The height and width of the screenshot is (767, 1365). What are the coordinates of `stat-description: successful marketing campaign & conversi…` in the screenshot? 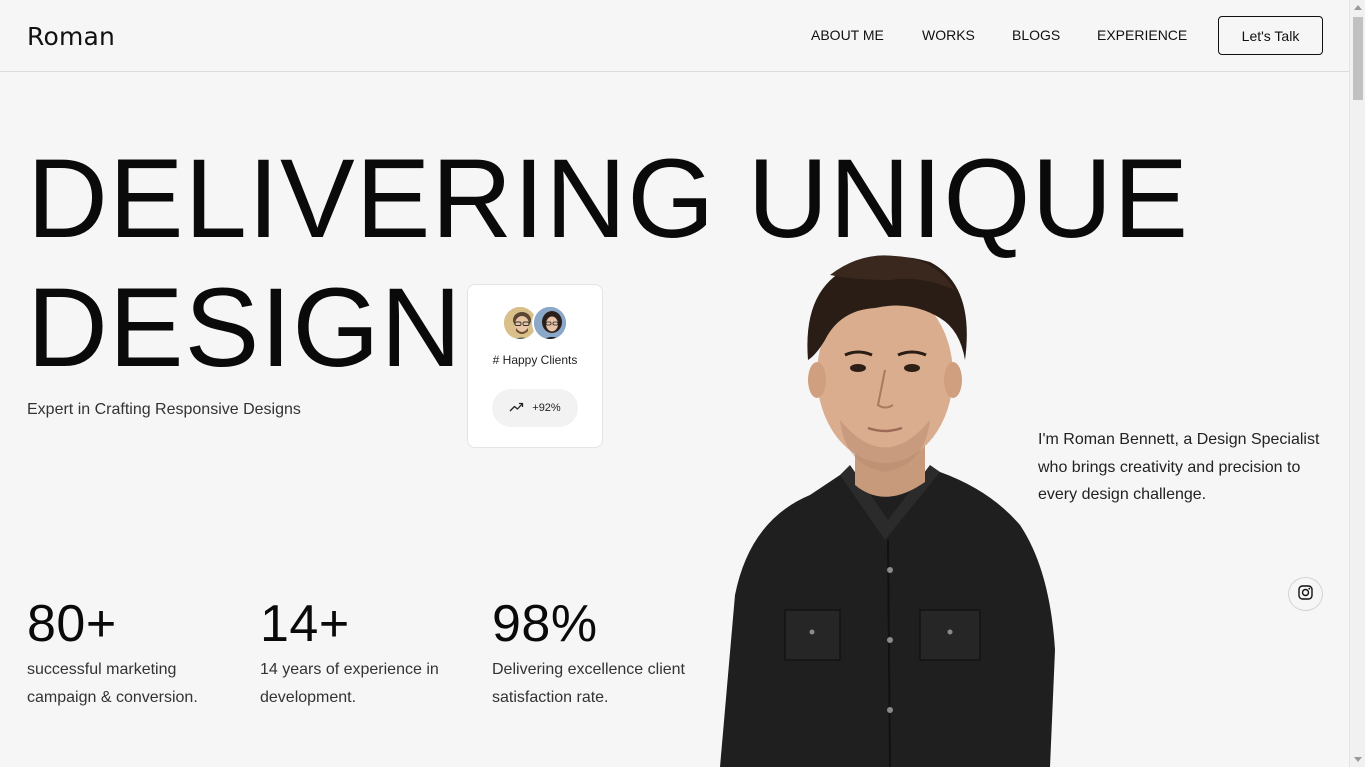 It's located at (112, 683).